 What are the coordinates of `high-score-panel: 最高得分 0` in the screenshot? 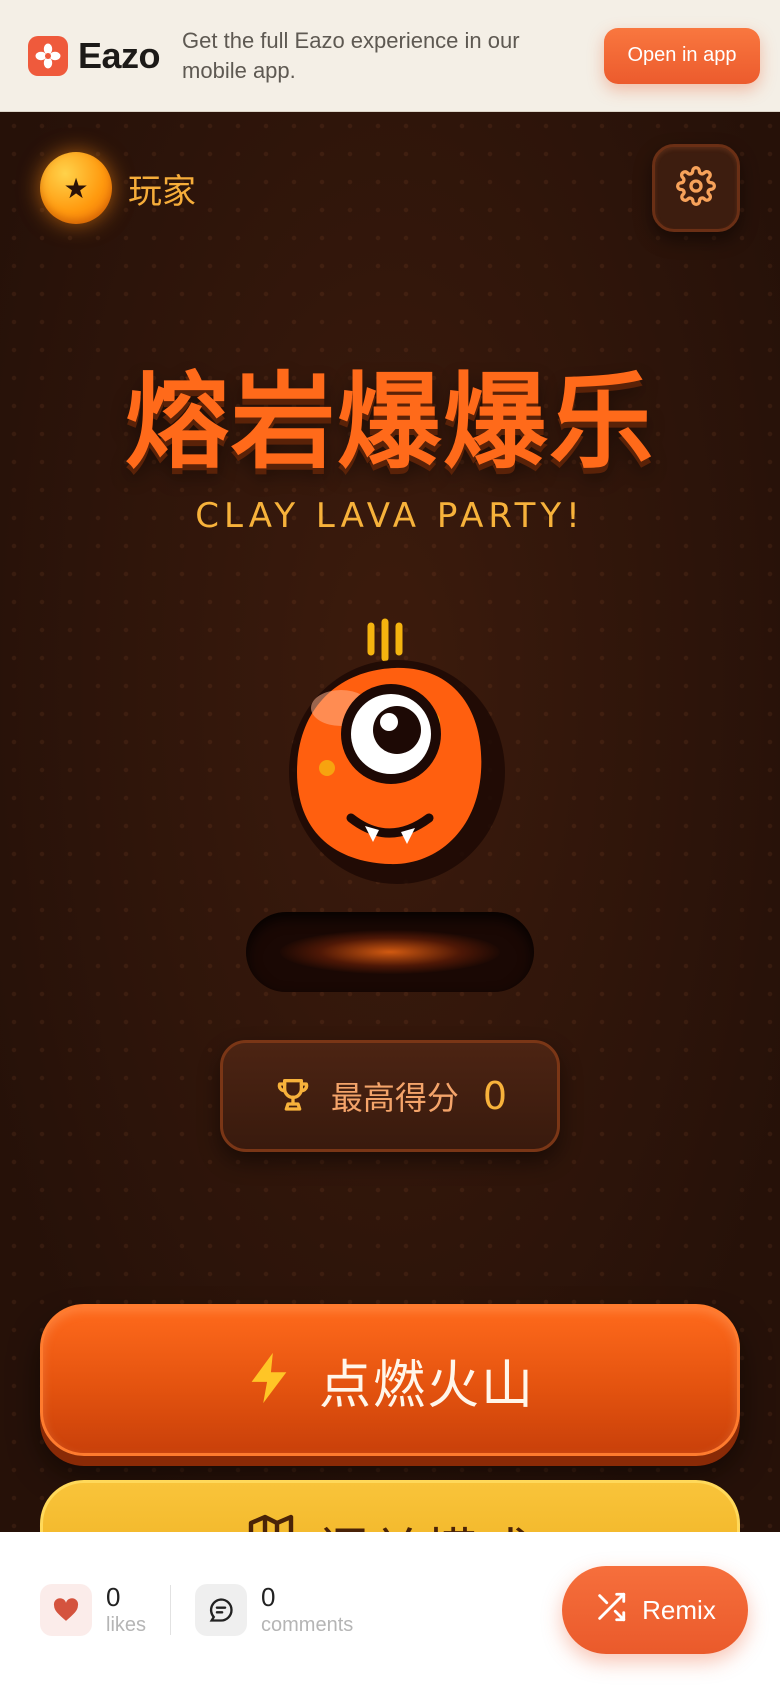 It's located at (390, 1096).